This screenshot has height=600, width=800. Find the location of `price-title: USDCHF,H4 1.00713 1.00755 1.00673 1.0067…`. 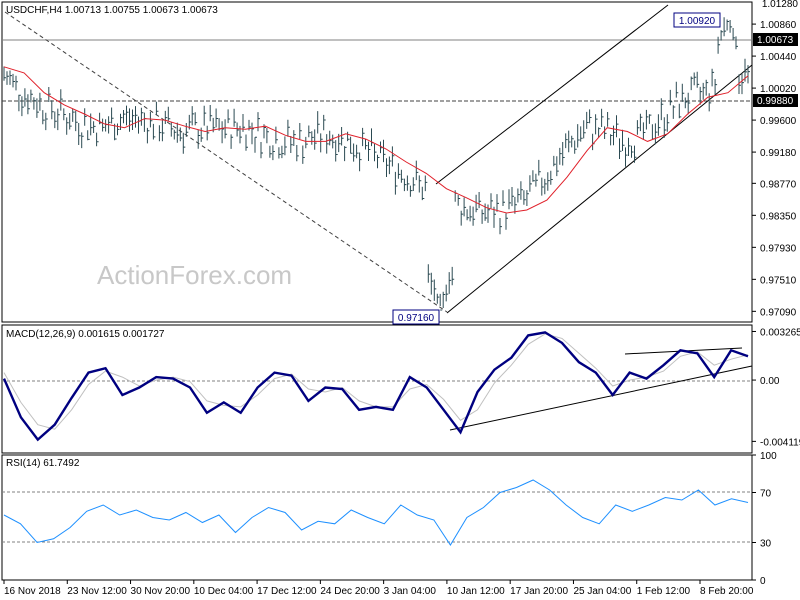

price-title: USDCHF,H4 1.00713 1.00755 1.00673 1.0067… is located at coordinates (112, 10).